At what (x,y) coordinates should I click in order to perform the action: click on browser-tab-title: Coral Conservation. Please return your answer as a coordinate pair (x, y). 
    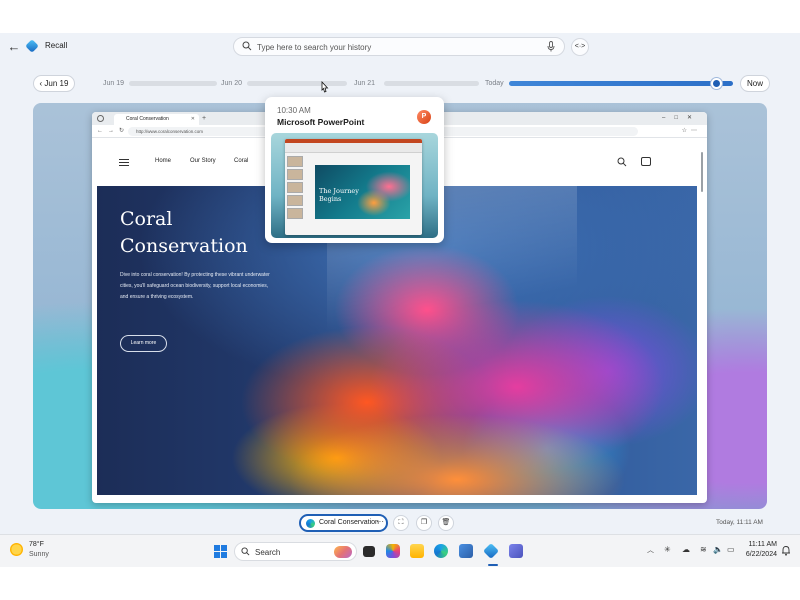
    Looking at the image, I should click on (147, 119).